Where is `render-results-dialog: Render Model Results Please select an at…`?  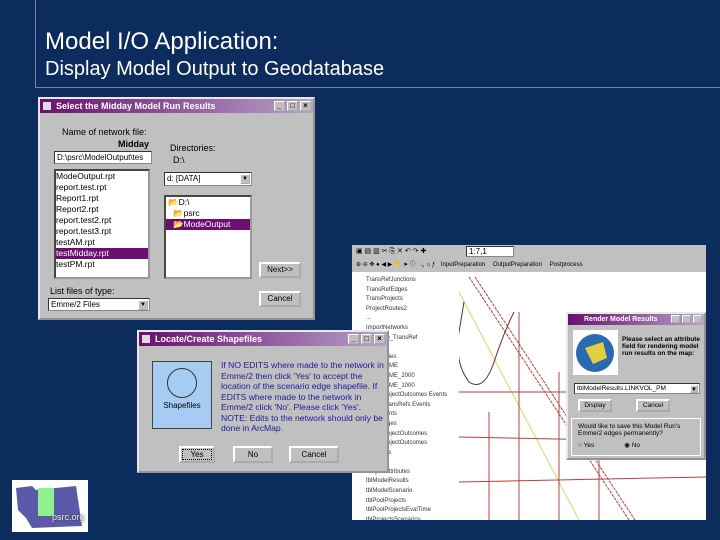 render-results-dialog: Render Model Results Please select an at… is located at coordinates (636, 386).